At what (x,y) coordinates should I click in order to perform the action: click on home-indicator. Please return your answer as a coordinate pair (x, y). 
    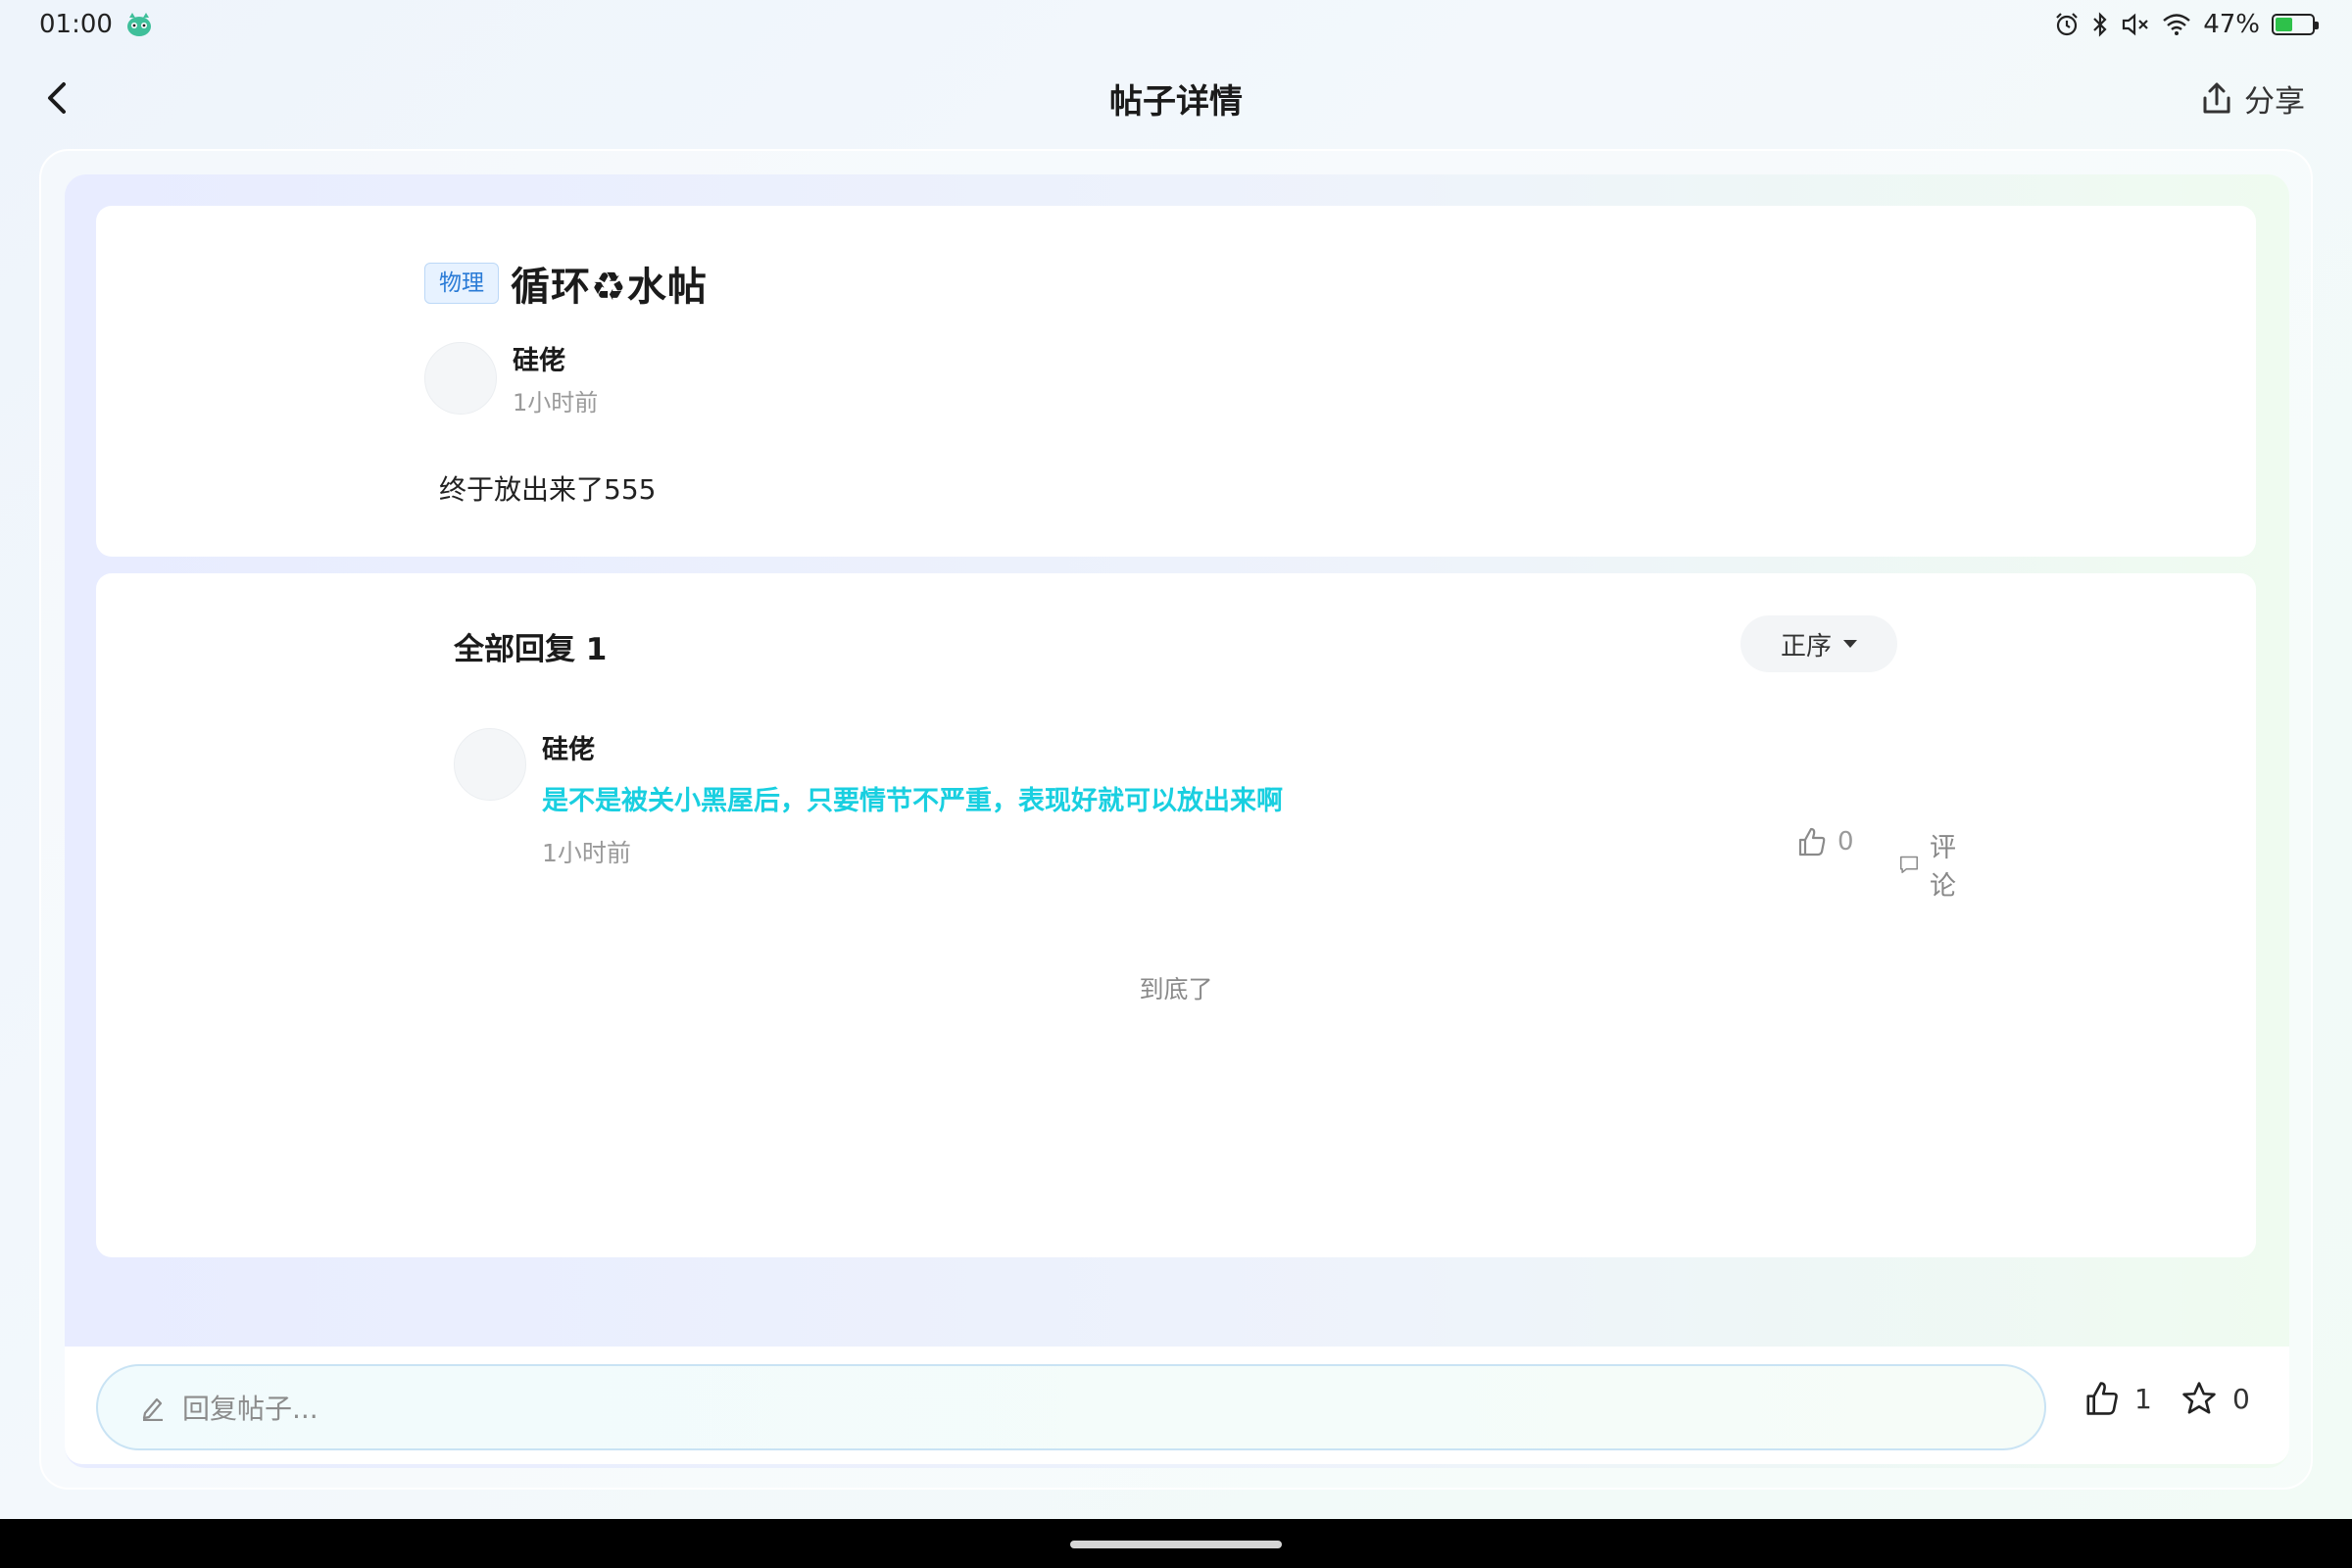
    Looking at the image, I should click on (1176, 1544).